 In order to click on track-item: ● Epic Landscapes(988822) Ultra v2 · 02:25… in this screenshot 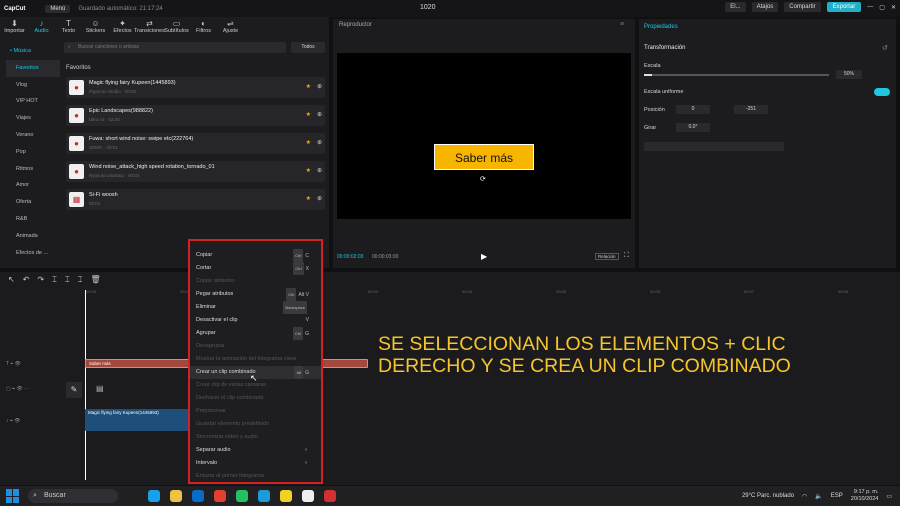, I will do `click(195, 115)`.